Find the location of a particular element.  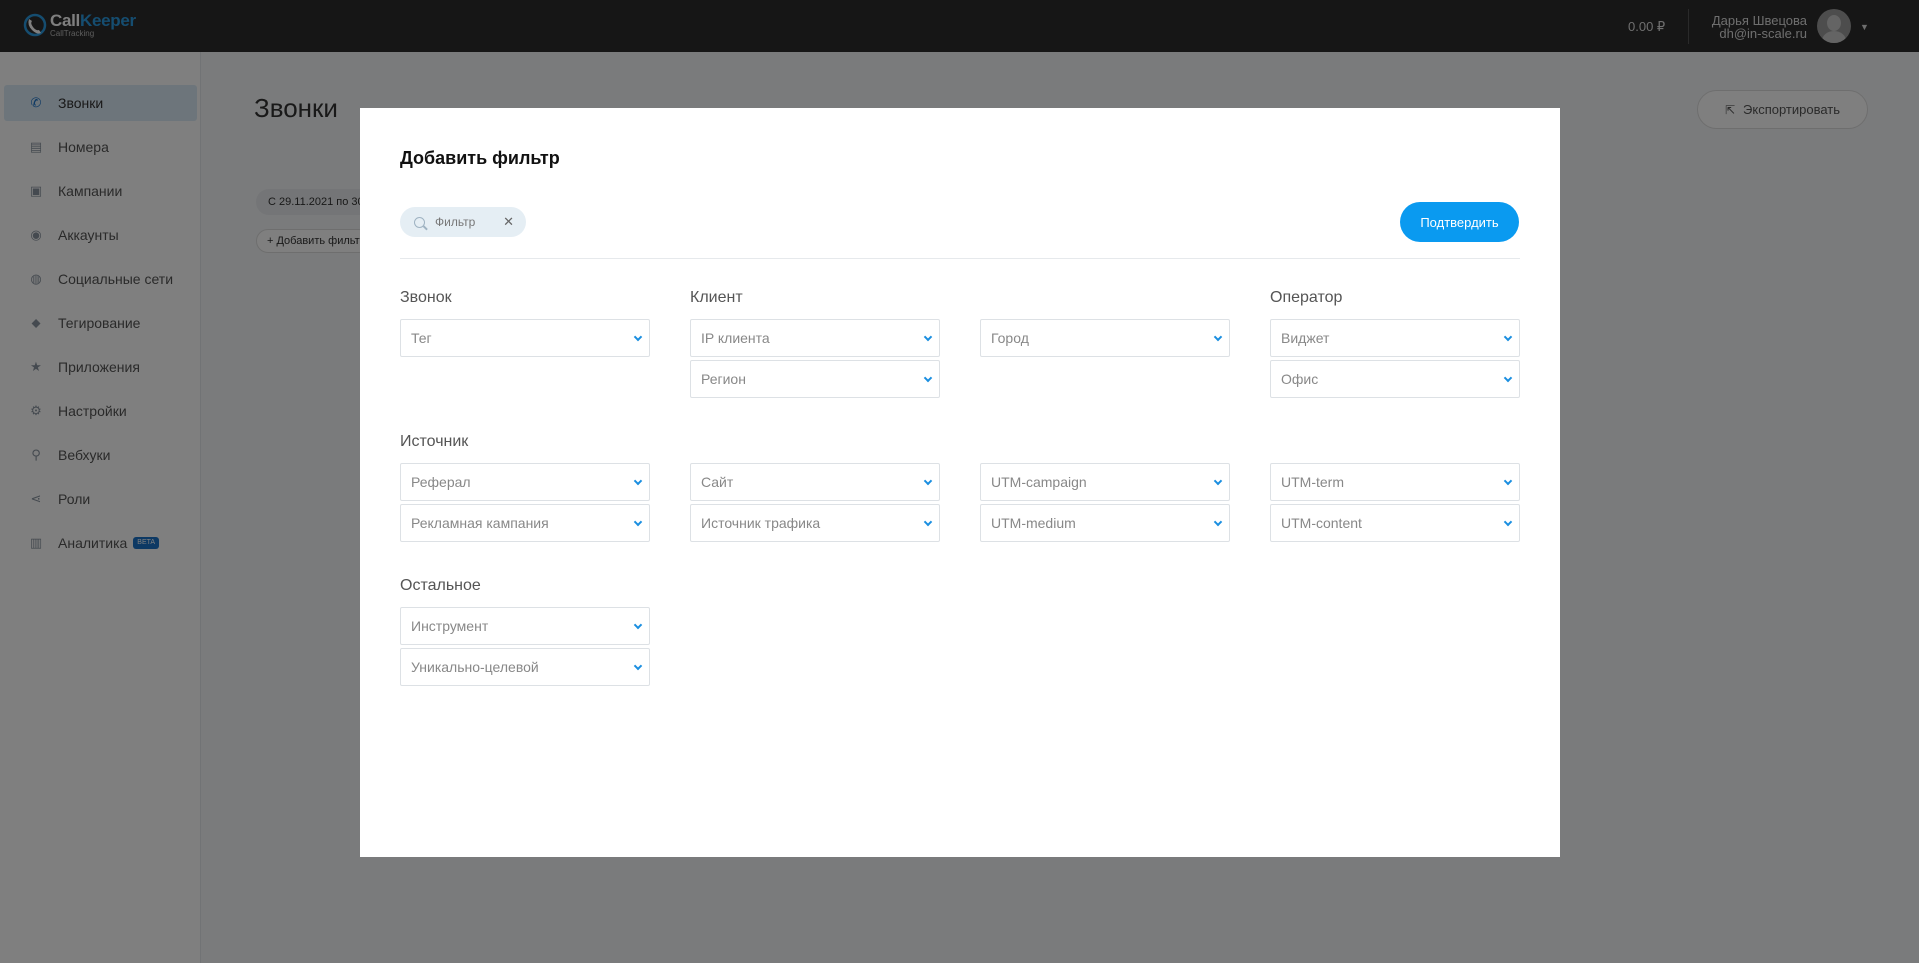

select-label: Источник трафика is located at coordinates (761, 523).